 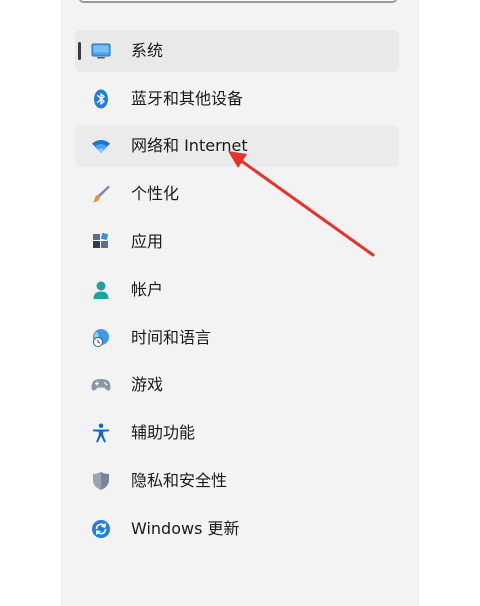 I want to click on sidebar-item-apps: 应用, so click(x=237, y=242).